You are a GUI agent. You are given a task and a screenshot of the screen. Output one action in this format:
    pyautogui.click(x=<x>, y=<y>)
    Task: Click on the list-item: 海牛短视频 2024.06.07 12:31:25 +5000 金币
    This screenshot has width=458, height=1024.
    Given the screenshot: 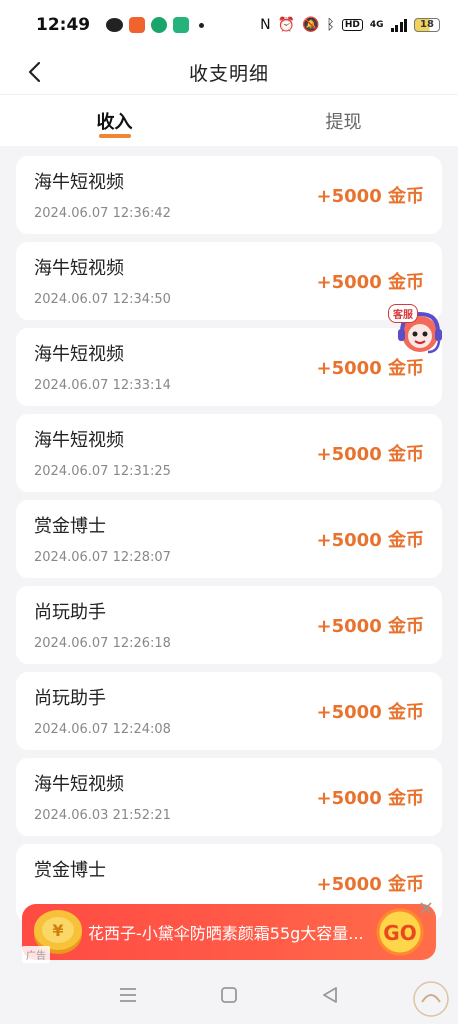 What is the action you would take?
    pyautogui.click(x=229, y=453)
    